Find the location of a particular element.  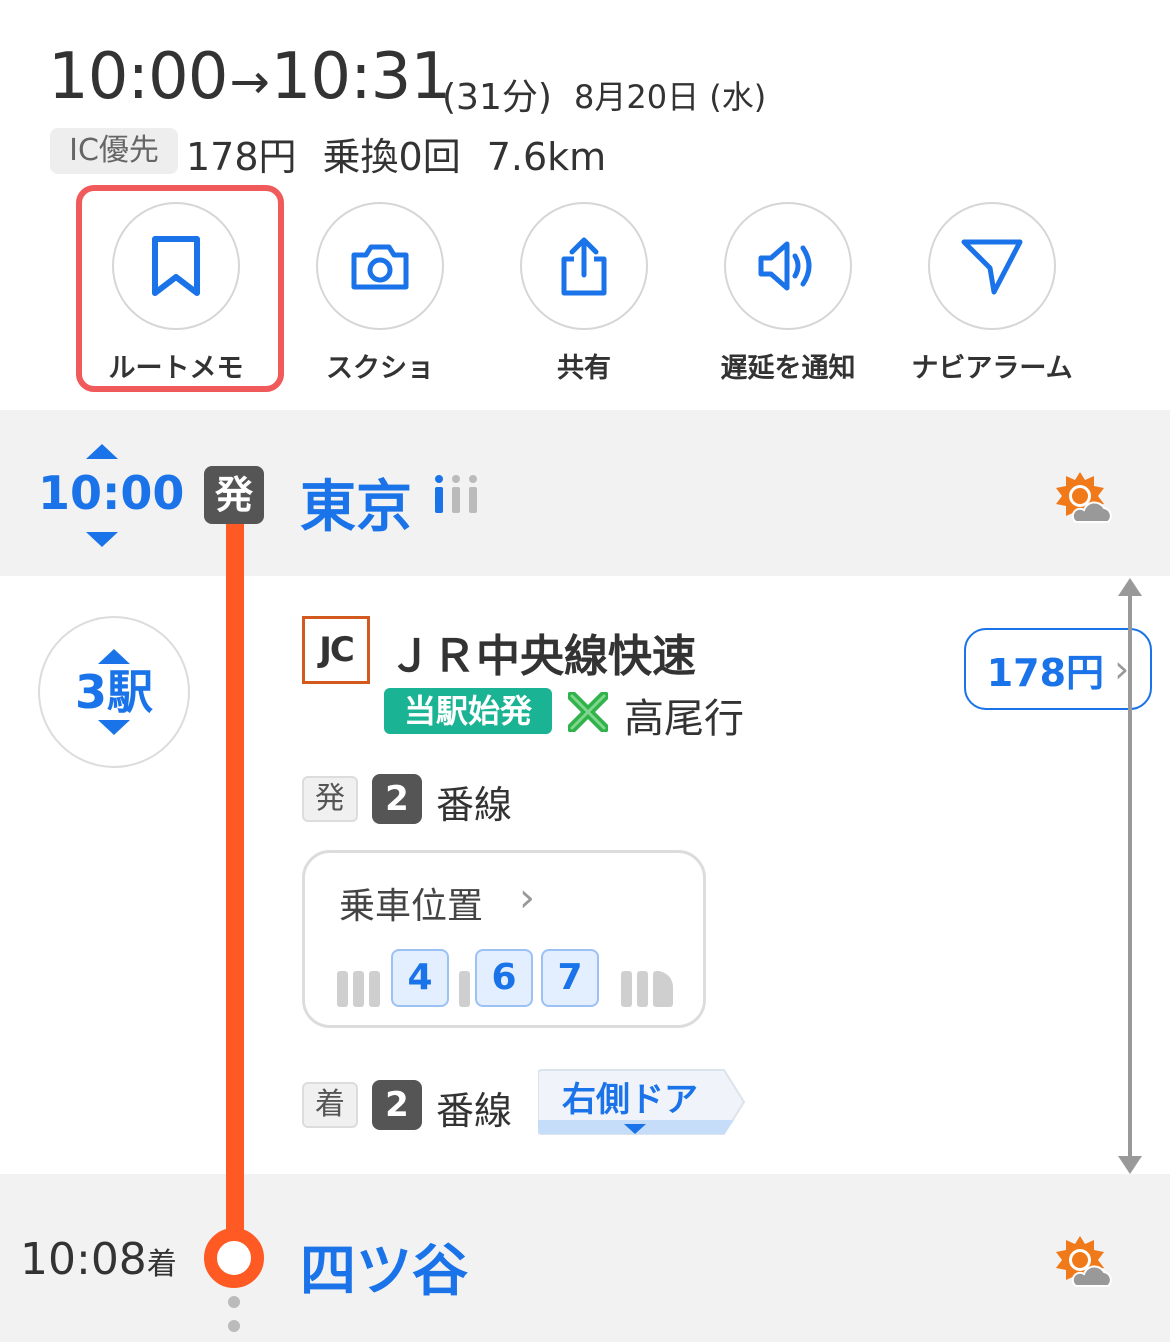

segment-fare-button: 178円 › is located at coordinates (1058, 669).